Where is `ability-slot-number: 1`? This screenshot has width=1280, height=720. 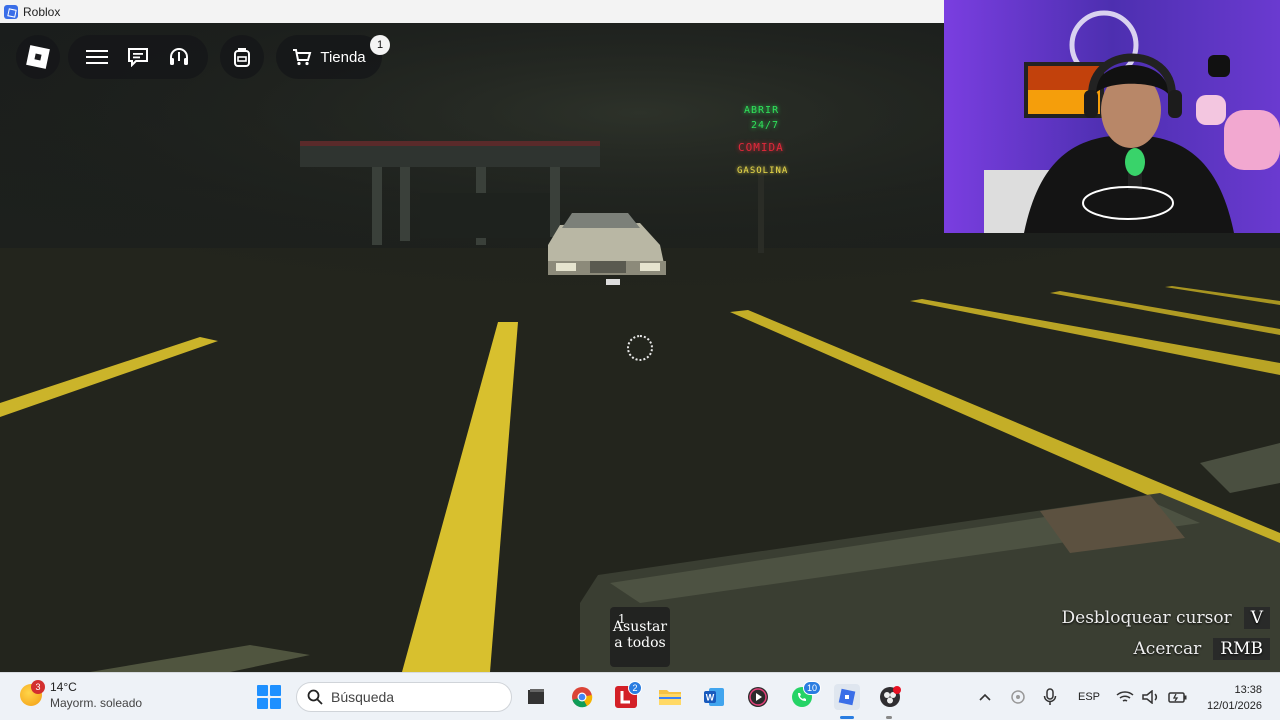 ability-slot-number: 1 is located at coordinates (622, 619).